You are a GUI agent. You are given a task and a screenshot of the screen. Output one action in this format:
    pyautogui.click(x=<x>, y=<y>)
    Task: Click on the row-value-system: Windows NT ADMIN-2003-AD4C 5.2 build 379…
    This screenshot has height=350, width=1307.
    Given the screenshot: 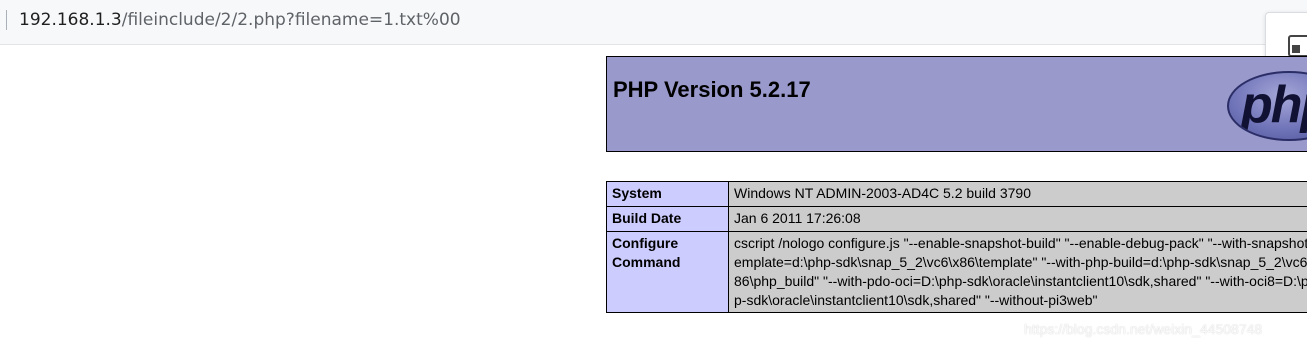 What is the action you would take?
    pyautogui.click(x=1017, y=194)
    